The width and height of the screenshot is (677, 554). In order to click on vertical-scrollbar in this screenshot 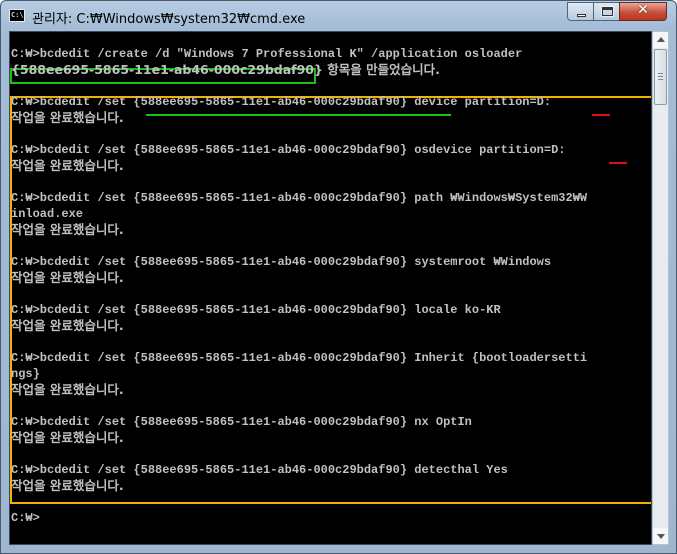, I will do `click(660, 288)`.